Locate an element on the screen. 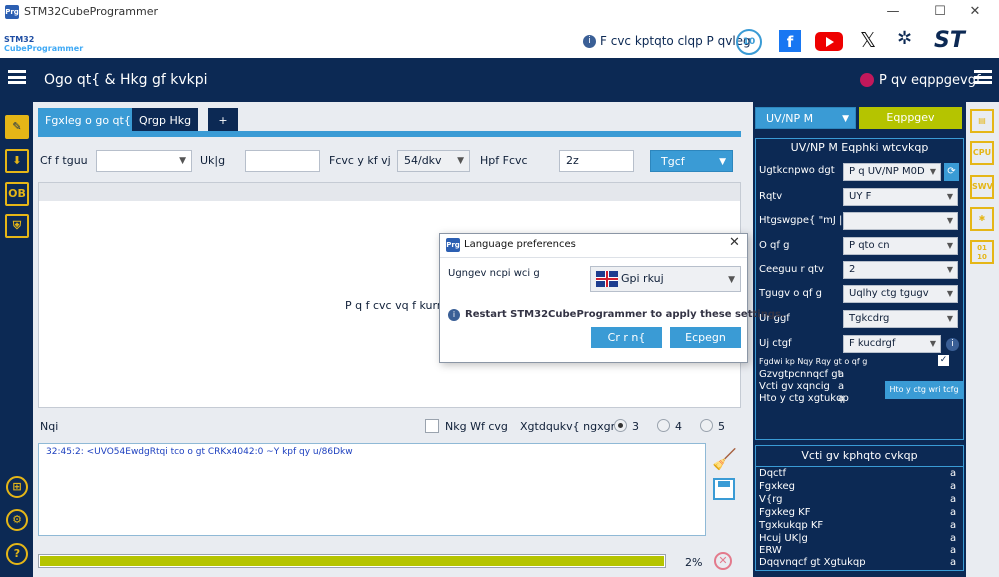  shared-label: Uj ctgf is located at coordinates (775, 343).